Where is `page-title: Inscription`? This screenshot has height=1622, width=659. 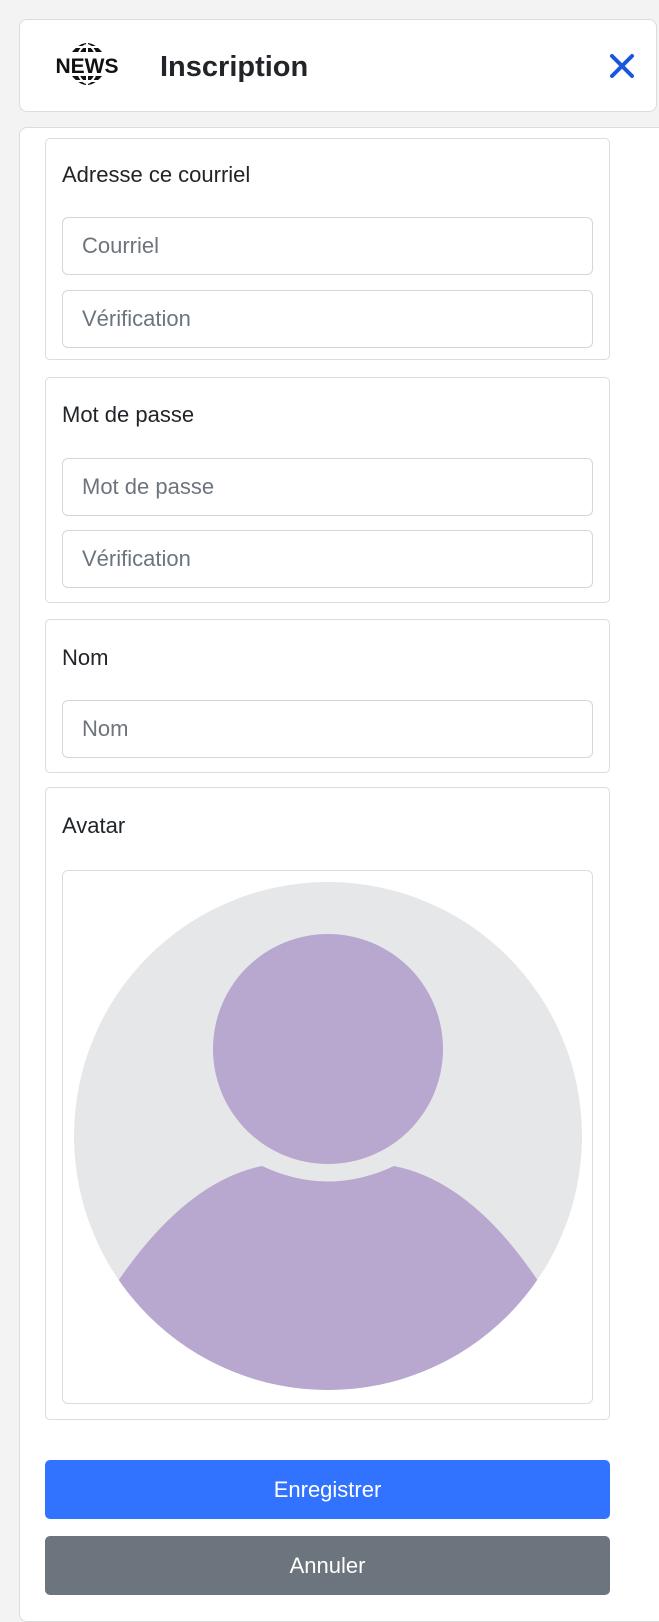 page-title: Inscription is located at coordinates (234, 67).